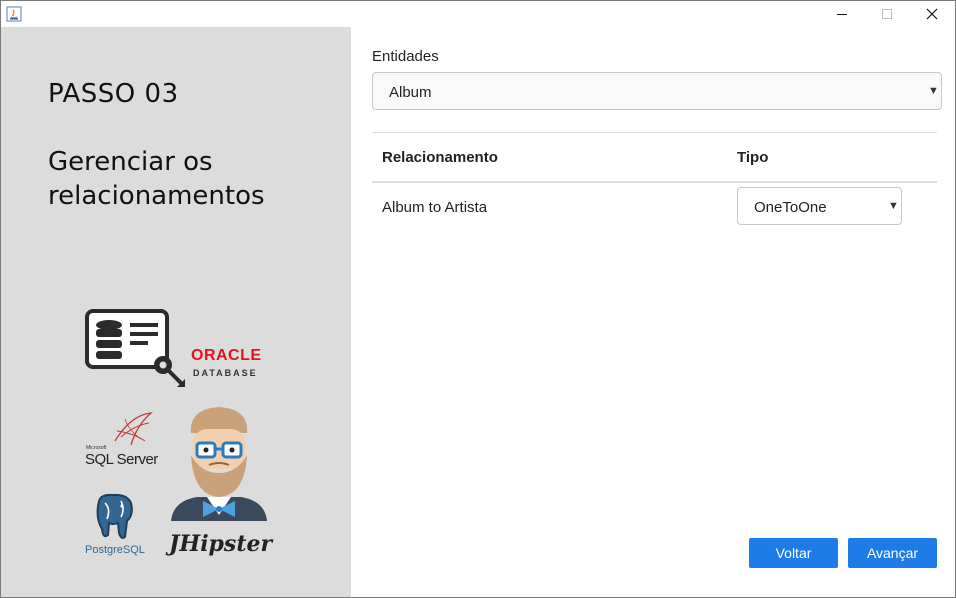 The image size is (956, 598). What do you see at coordinates (114, 516) in the screenshot?
I see `postgresql-elephant-icon` at bounding box center [114, 516].